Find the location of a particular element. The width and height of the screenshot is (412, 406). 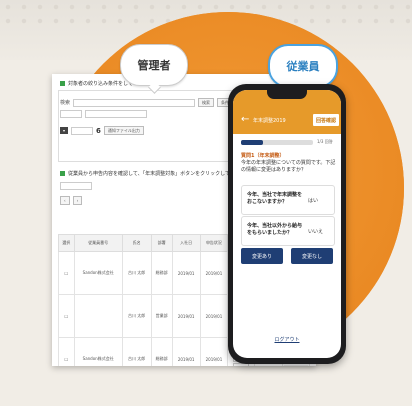

search-row: 検索 検索 条件クリア is located at coordinates (153, 102).